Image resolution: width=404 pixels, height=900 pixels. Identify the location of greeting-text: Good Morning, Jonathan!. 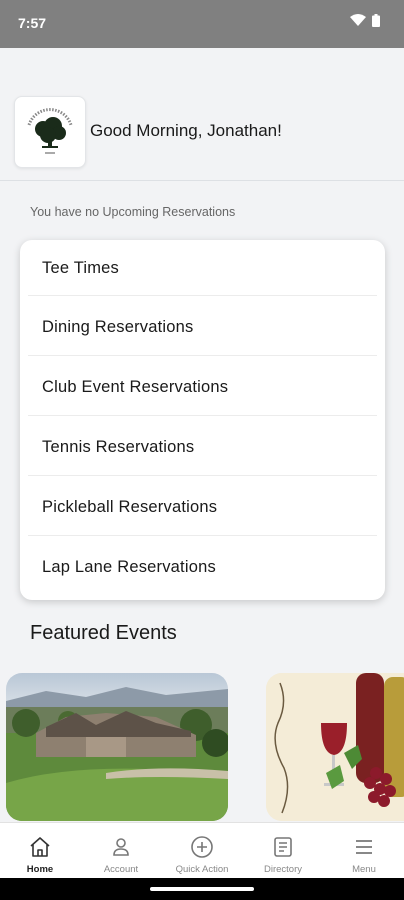
(186, 130).